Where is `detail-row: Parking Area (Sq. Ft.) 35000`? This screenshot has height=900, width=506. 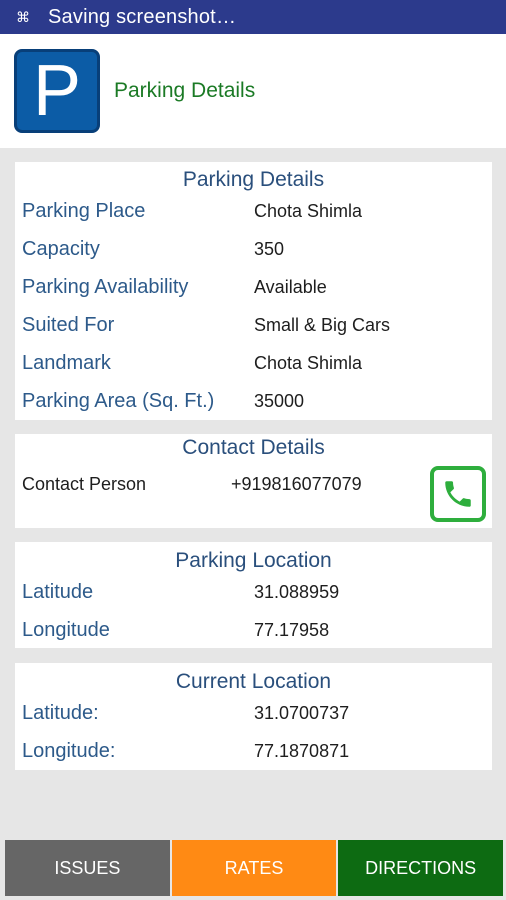 detail-row: Parking Area (Sq. Ft.) 35000 is located at coordinates (253, 401).